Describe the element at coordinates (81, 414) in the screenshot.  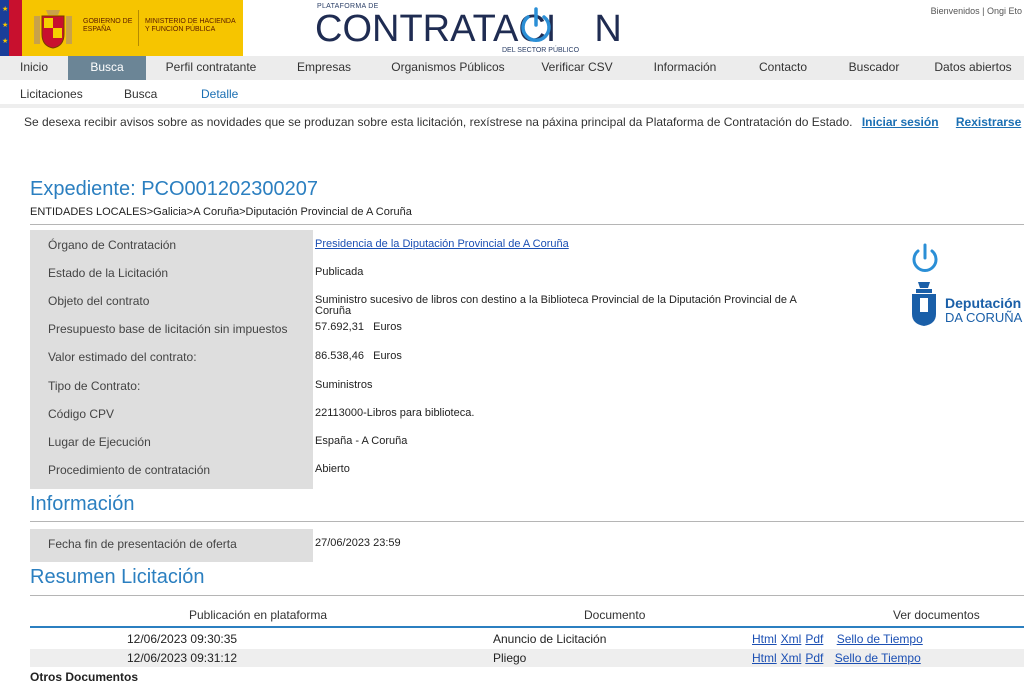
I see `label-cpv: Código CPV` at that location.